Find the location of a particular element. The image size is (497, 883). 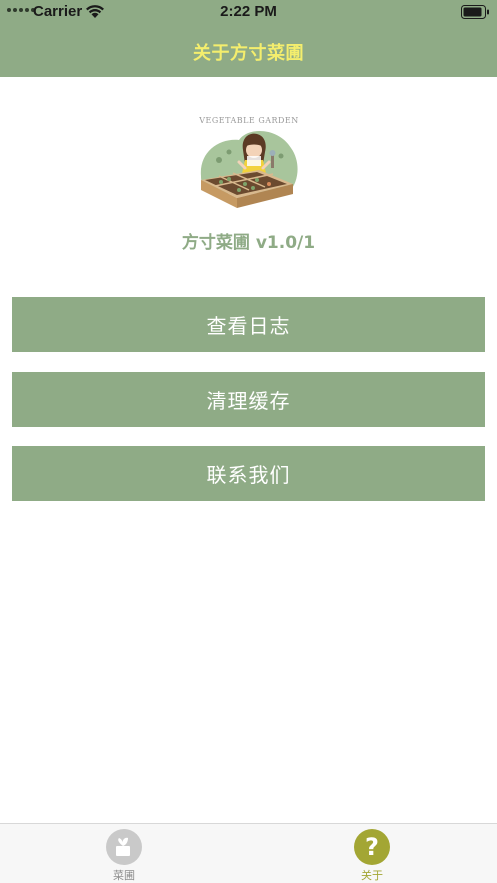

question-icon: ? is located at coordinates (372, 847).